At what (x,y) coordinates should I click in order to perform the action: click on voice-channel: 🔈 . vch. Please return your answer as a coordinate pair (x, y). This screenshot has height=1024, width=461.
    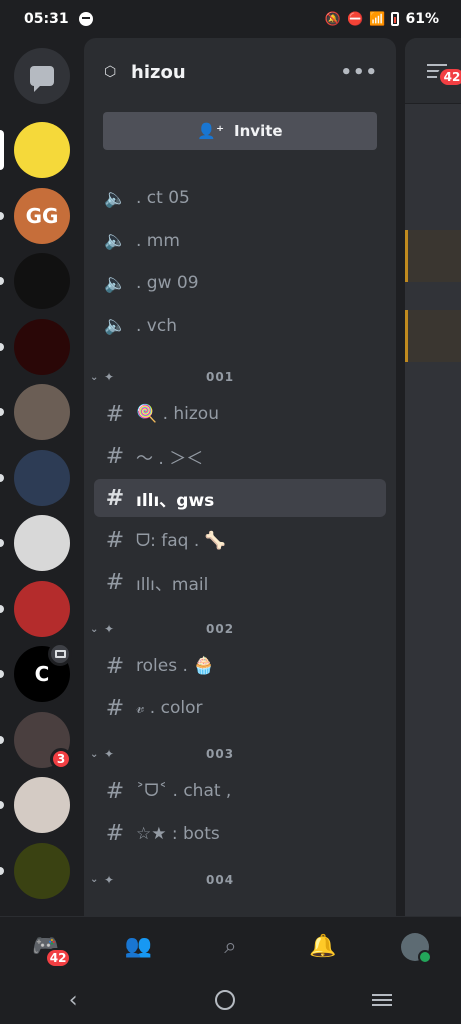
    Looking at the image, I should click on (240, 326).